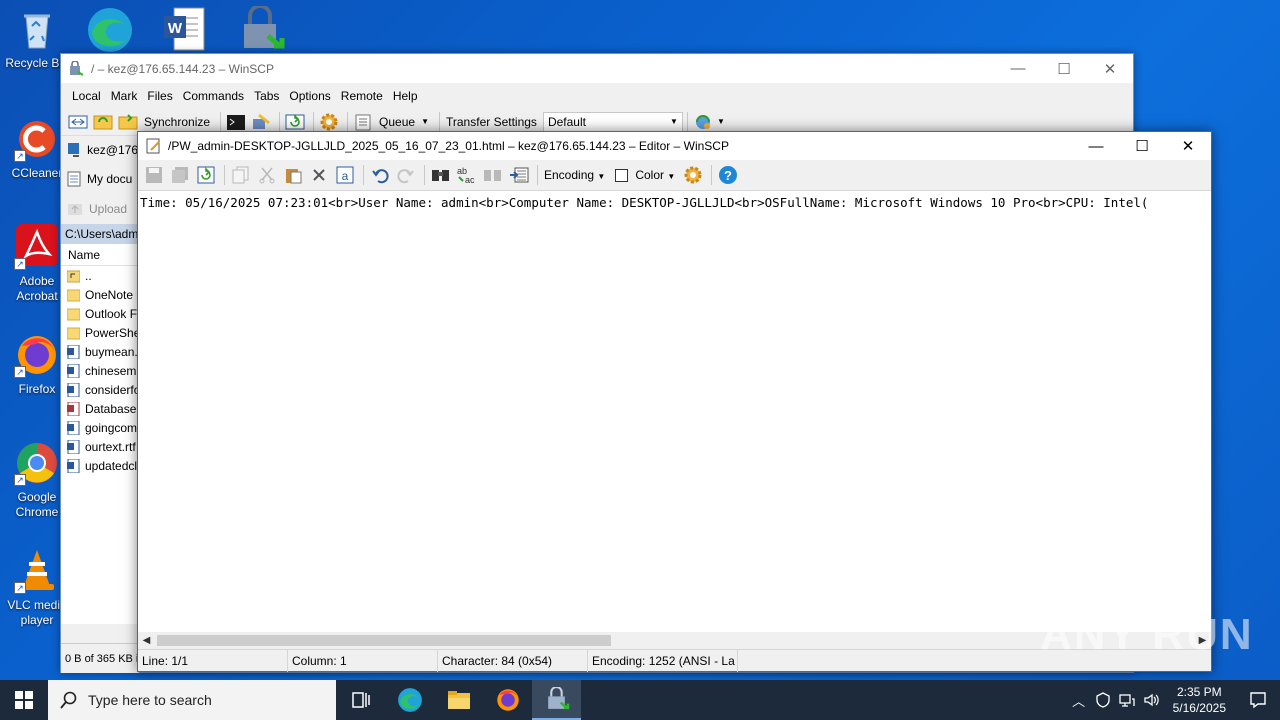  I want to click on globe-dropdown-arrow-icon: ▼, so click(721, 121).